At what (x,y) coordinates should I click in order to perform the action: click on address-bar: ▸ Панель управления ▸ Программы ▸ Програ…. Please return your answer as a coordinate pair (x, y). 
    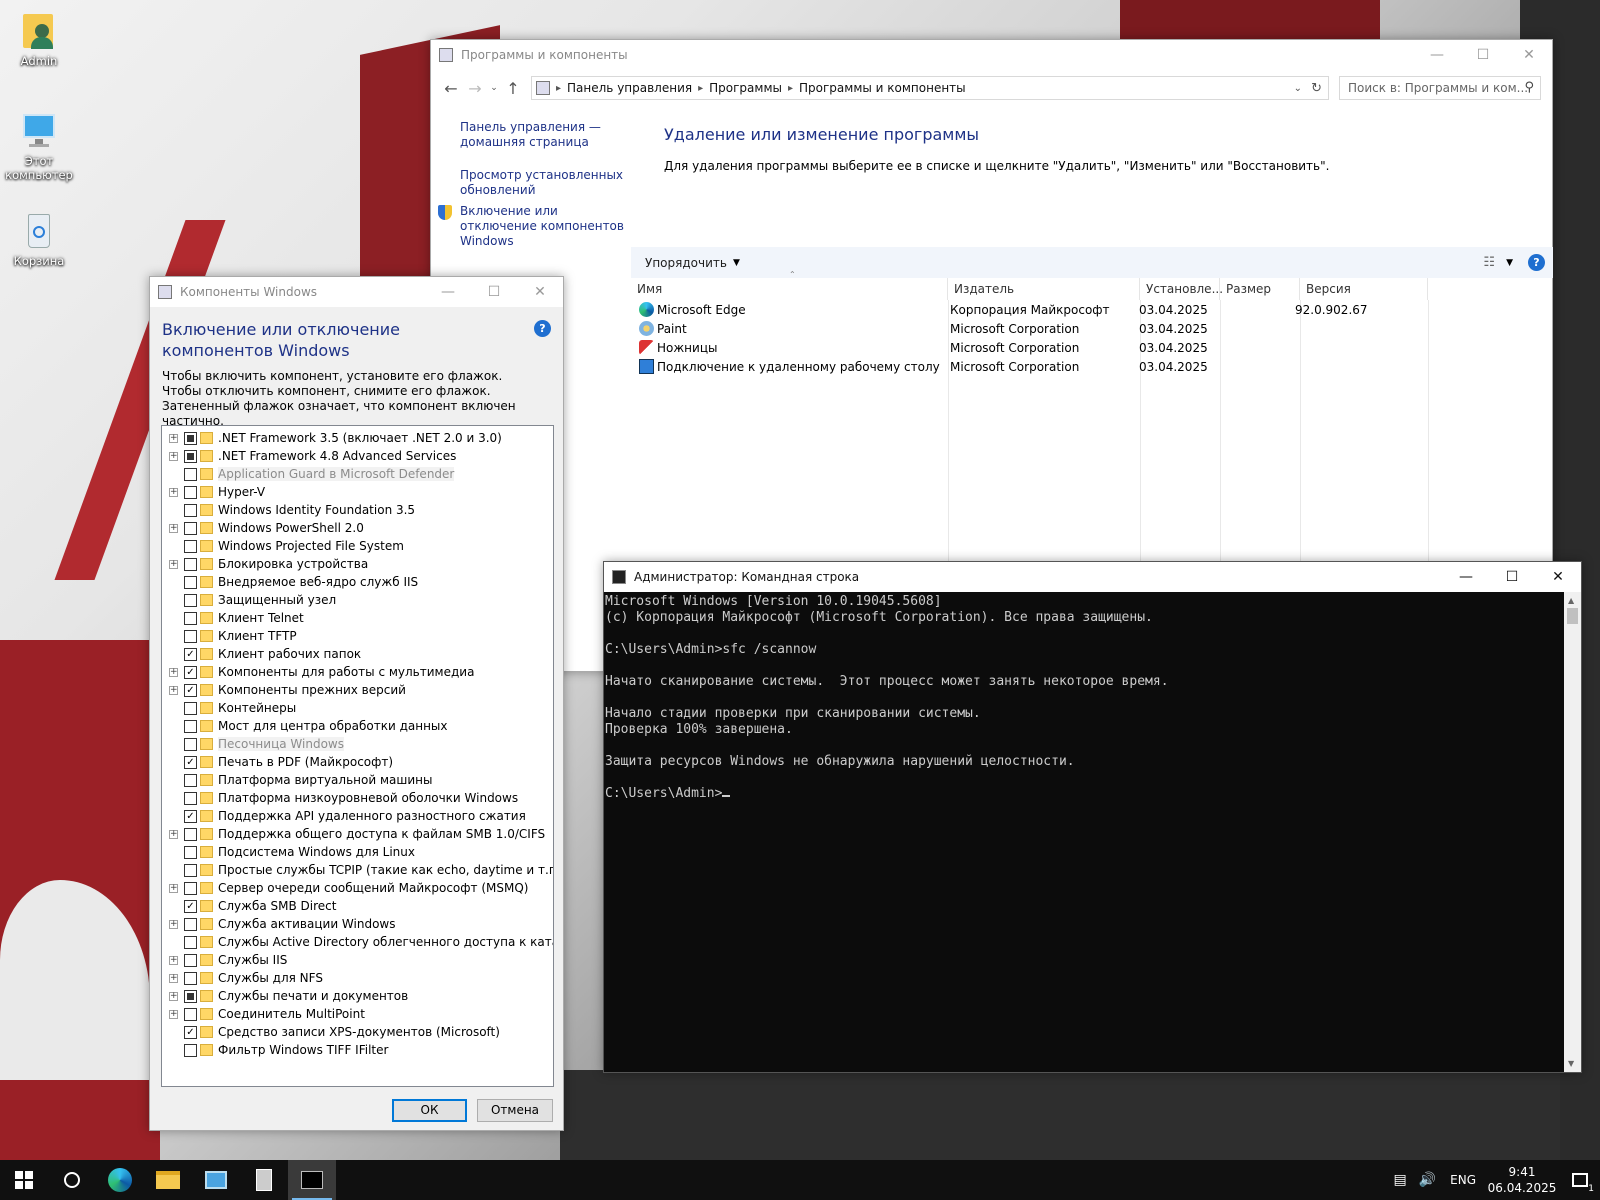
    Looking at the image, I should click on (930, 88).